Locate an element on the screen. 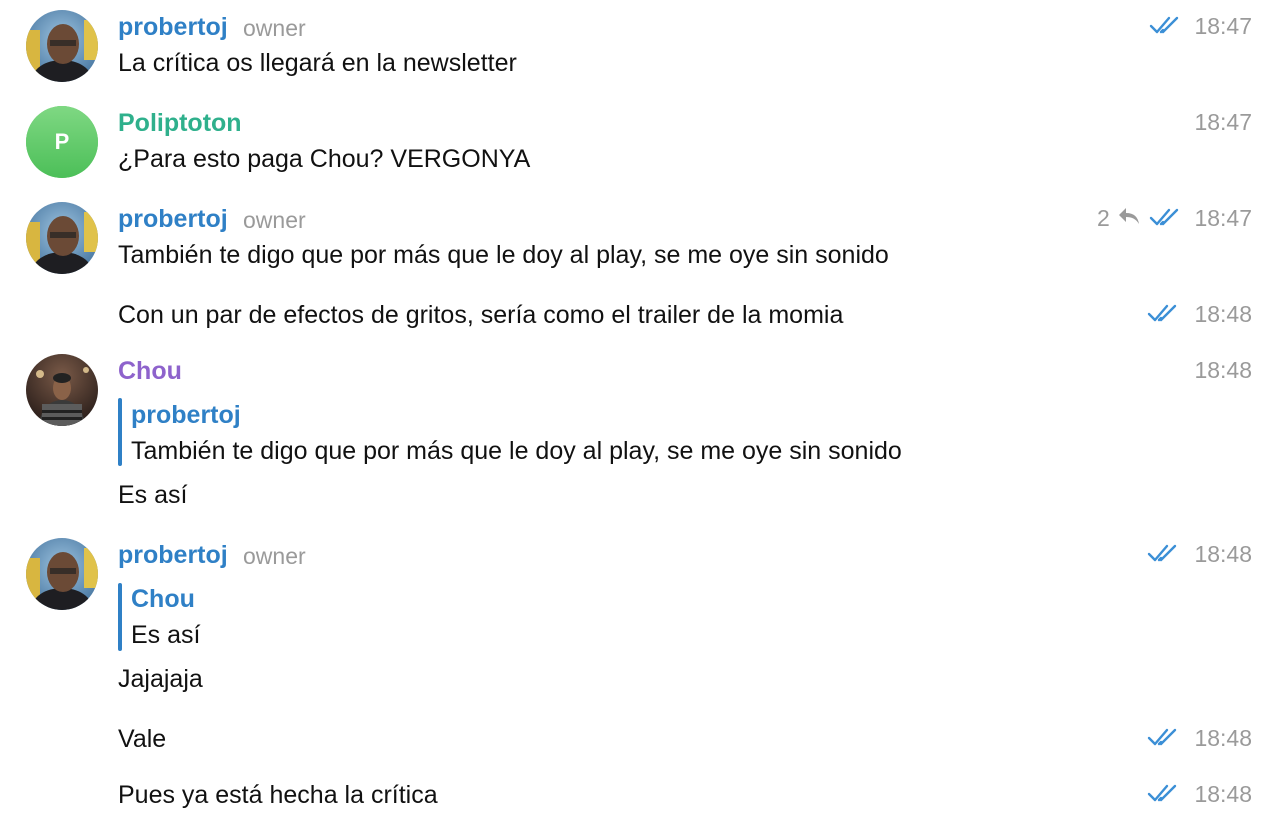 This screenshot has width=1280, height=832. message-text: Es así is located at coordinates (153, 495).